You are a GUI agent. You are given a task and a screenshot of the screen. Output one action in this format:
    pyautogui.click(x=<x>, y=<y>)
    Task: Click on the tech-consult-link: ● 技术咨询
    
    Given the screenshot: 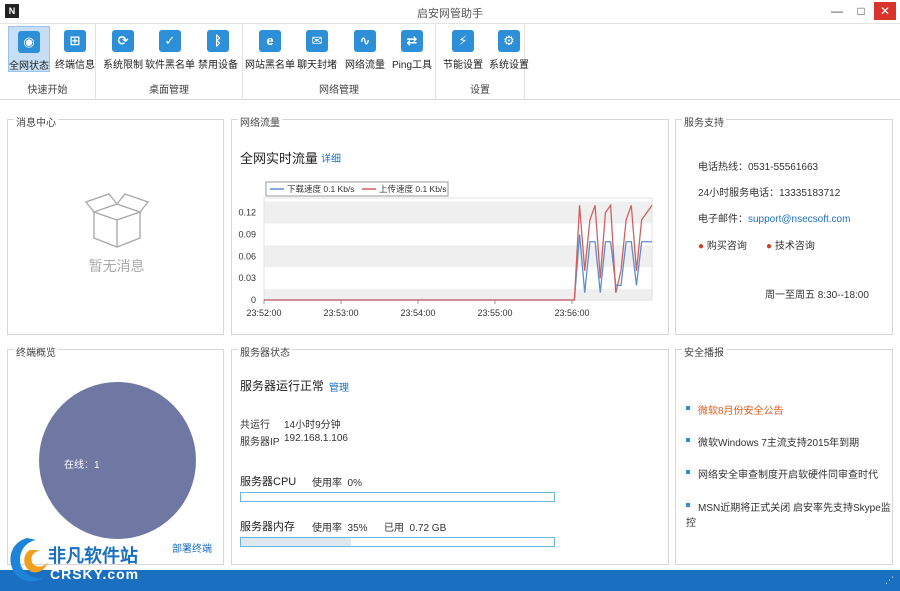 What is the action you would take?
    pyautogui.click(x=790, y=244)
    